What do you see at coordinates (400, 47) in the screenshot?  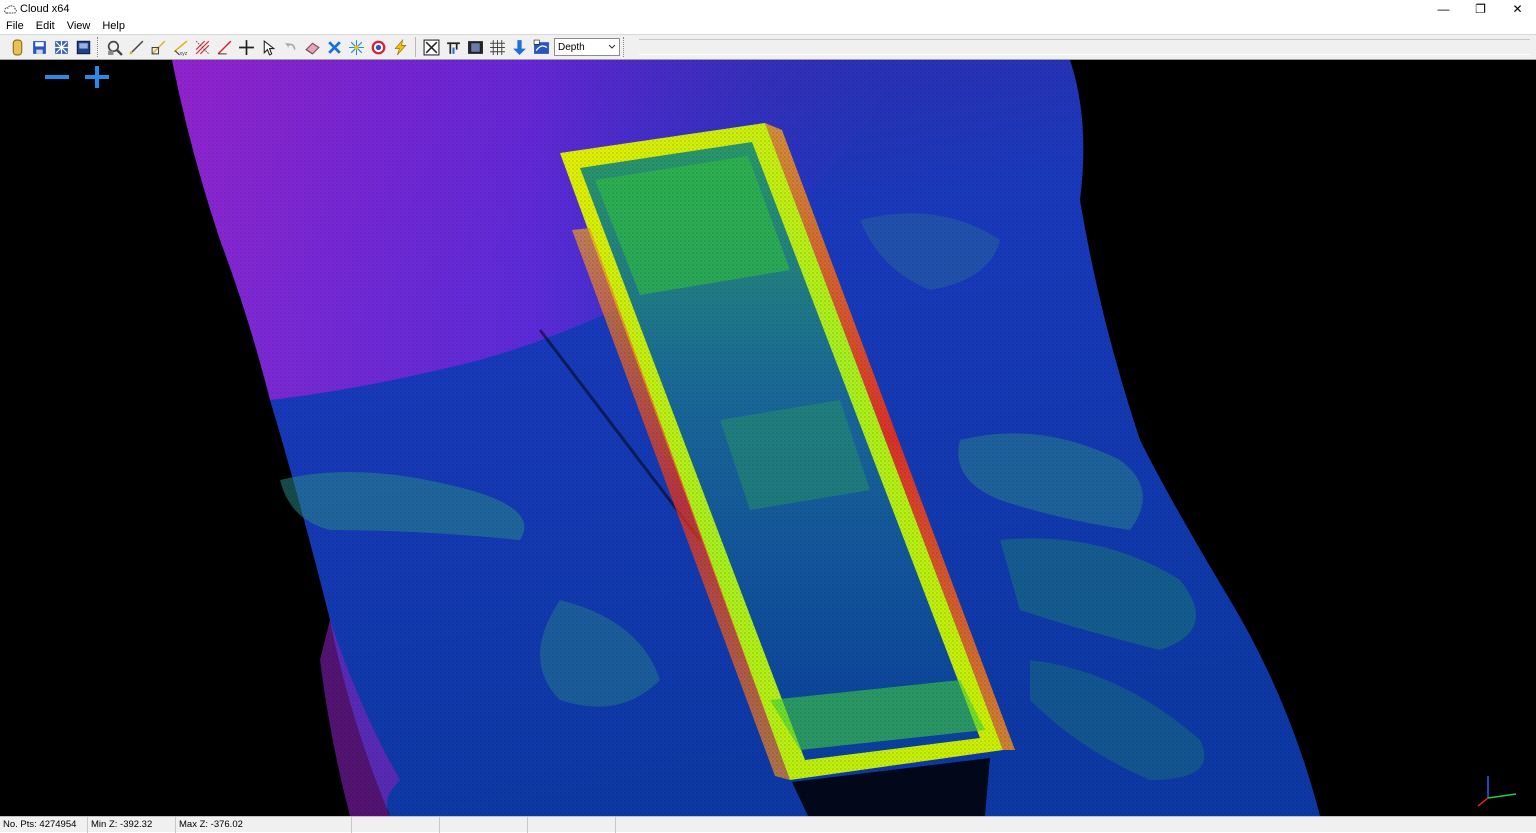 I see `lightning-icon` at bounding box center [400, 47].